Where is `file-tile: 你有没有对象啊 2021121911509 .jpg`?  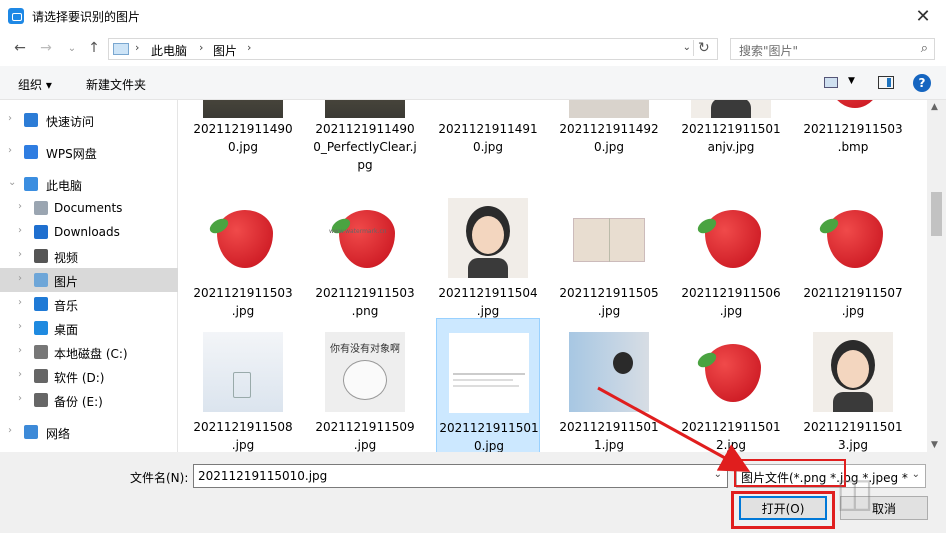 file-tile: 你有没有对象啊 2021121911509 .jpg is located at coordinates (365, 385).